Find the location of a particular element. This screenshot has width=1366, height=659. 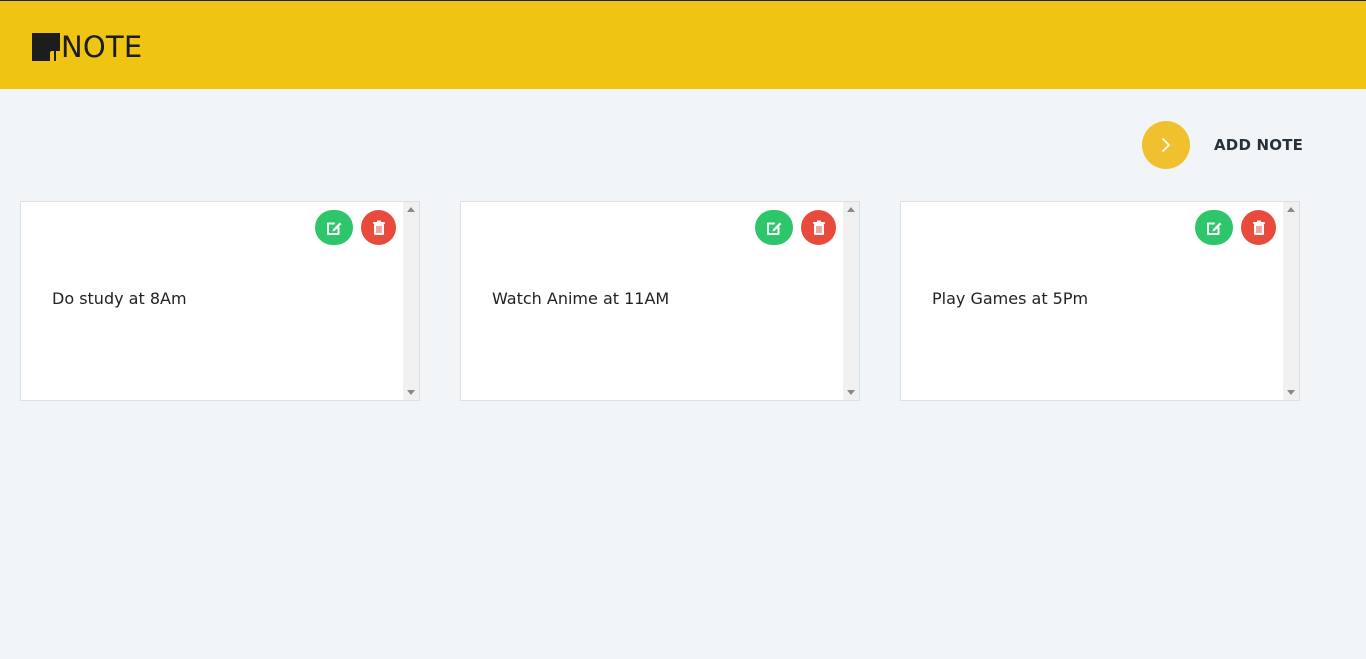

note-text: Do study at 8Am is located at coordinates (119, 298).